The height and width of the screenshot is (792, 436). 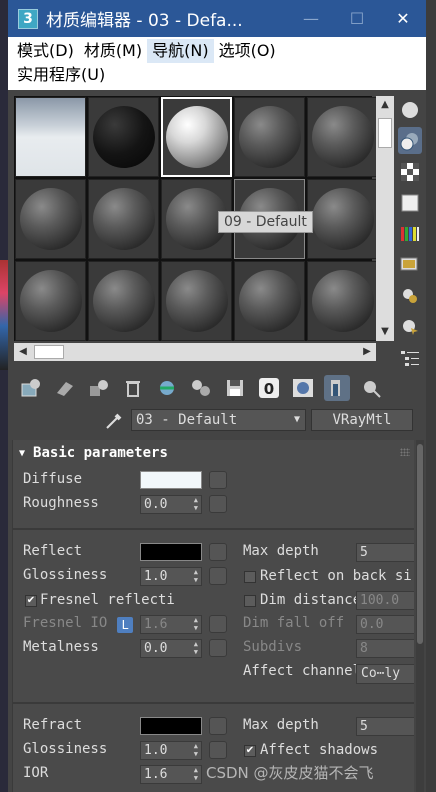 I want to click on sample-type-sphere-icon, so click(x=410, y=109).